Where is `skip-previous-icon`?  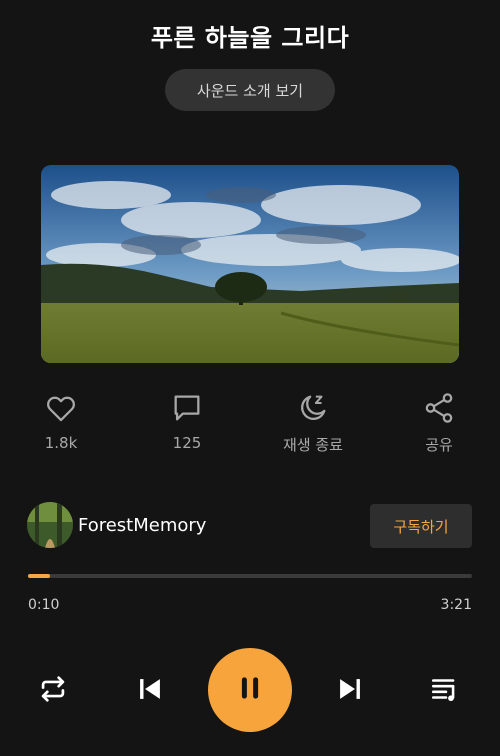
skip-previous-icon is located at coordinates (150, 691).